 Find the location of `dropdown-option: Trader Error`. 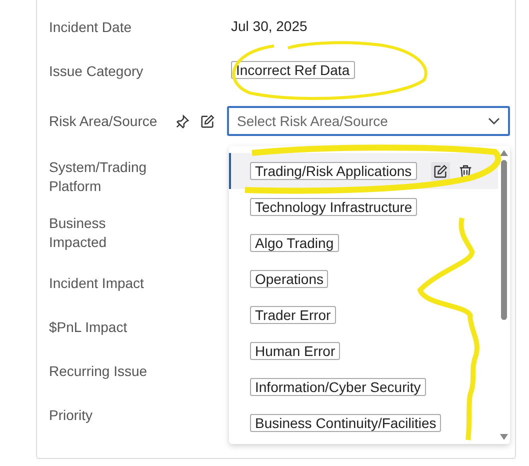

dropdown-option: Trader Error is located at coordinates (363, 315).